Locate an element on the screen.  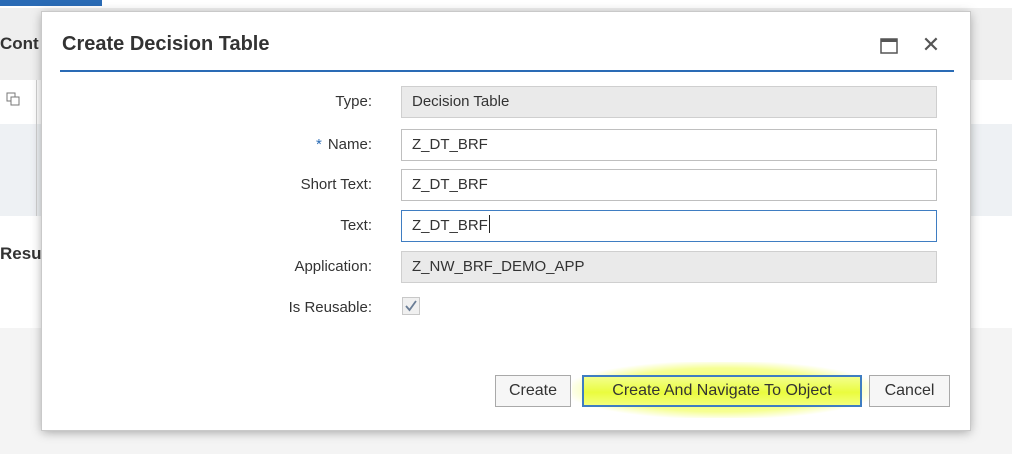
short-text-input: Z_DT_BRF is located at coordinates (669, 185).